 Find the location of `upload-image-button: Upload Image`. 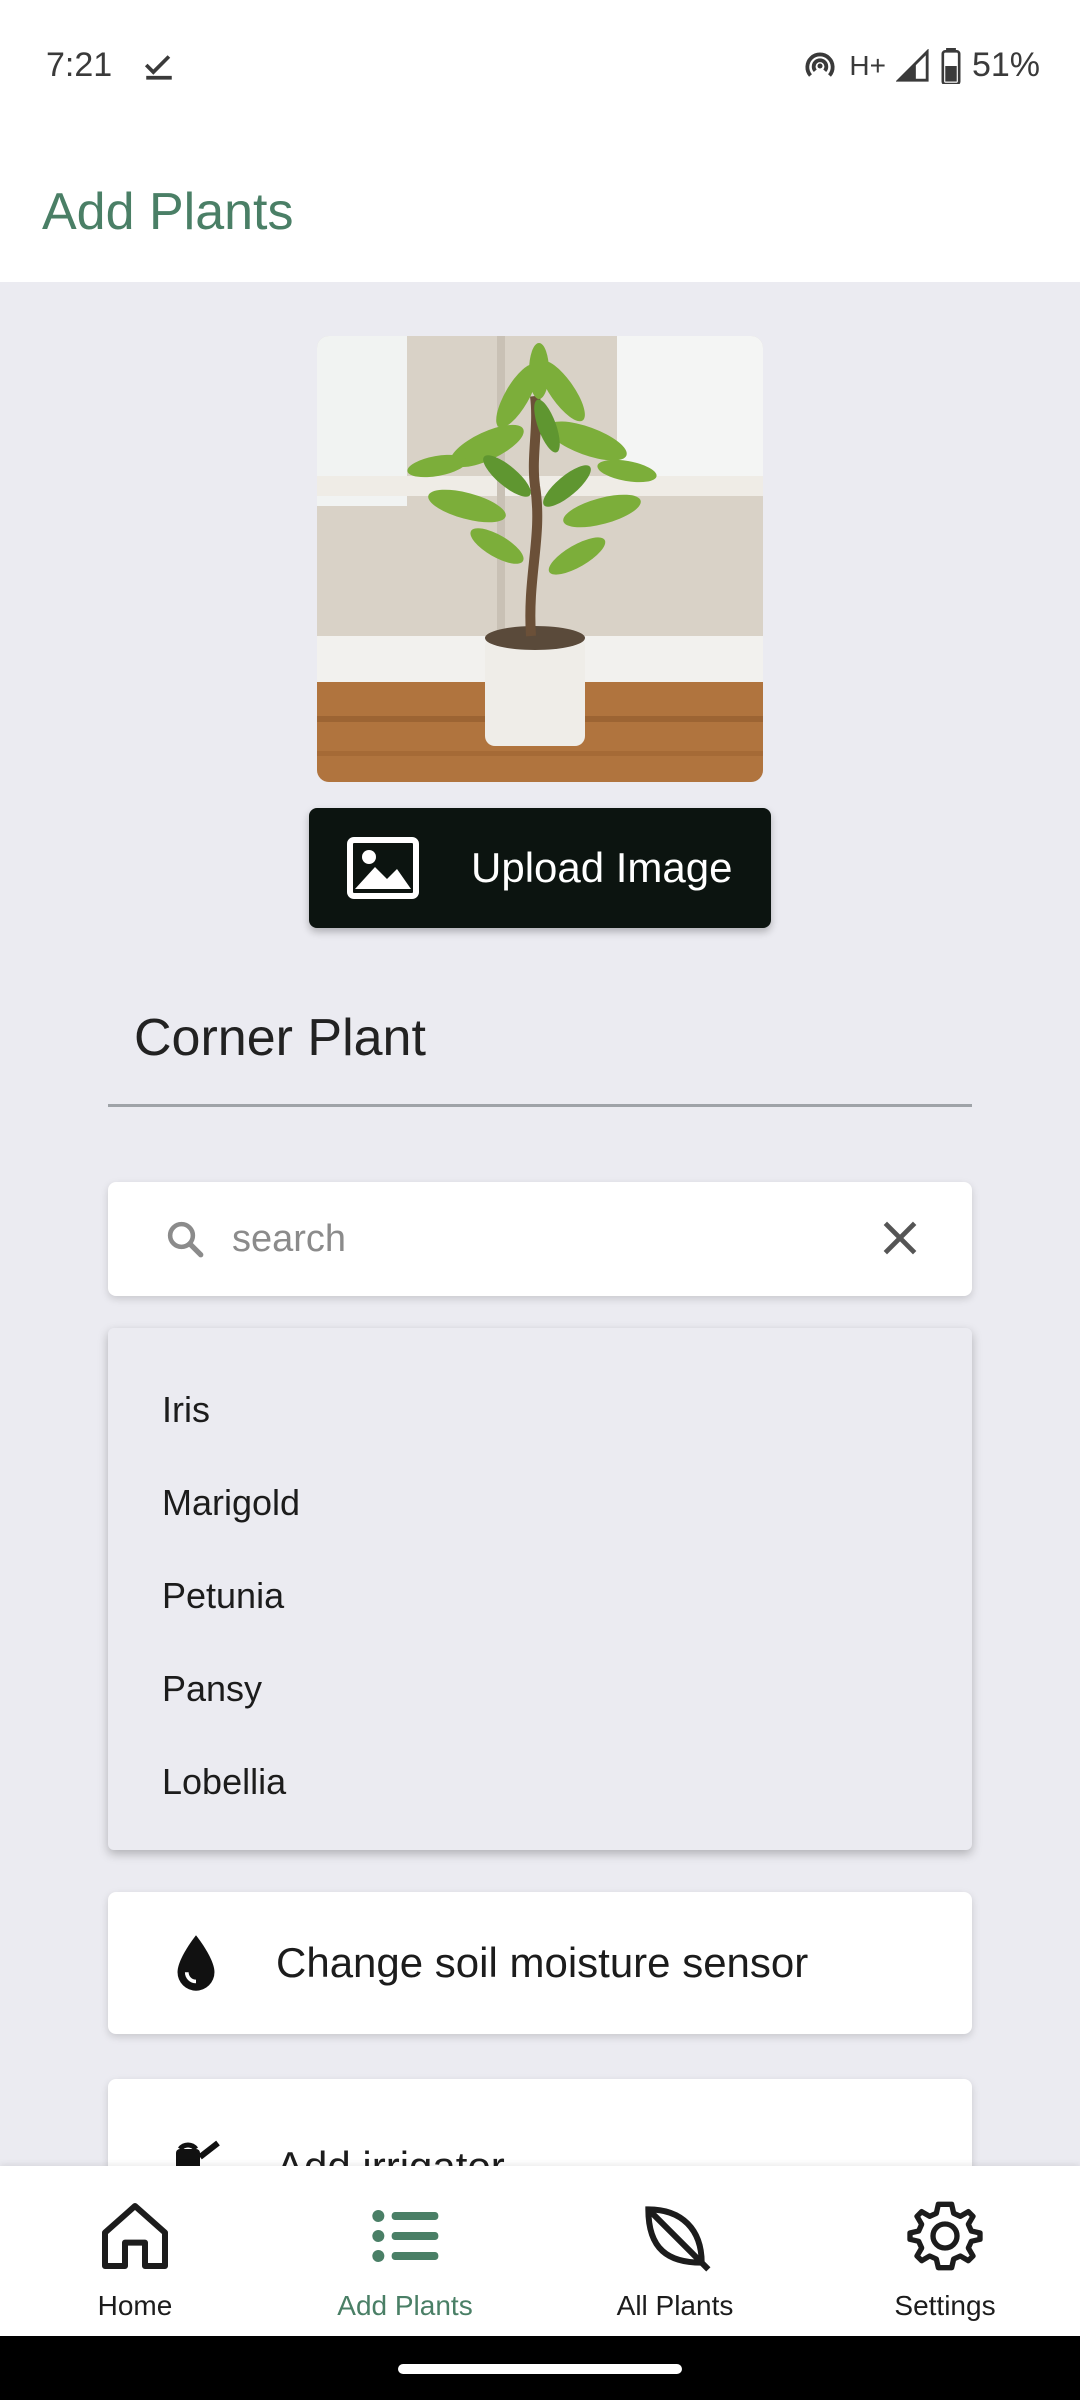

upload-image-button: Upload Image is located at coordinates (540, 868).